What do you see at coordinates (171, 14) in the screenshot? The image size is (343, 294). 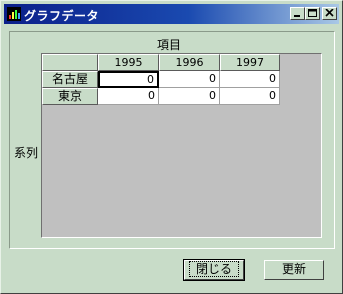 I see `title-bar: グラフデータ` at bounding box center [171, 14].